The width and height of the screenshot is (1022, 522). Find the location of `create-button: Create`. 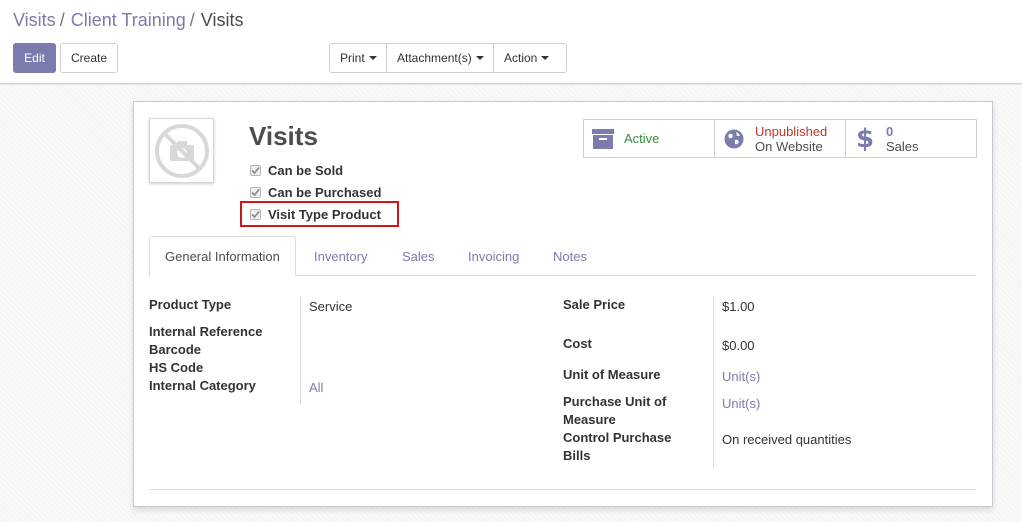

create-button: Create is located at coordinates (89, 58).